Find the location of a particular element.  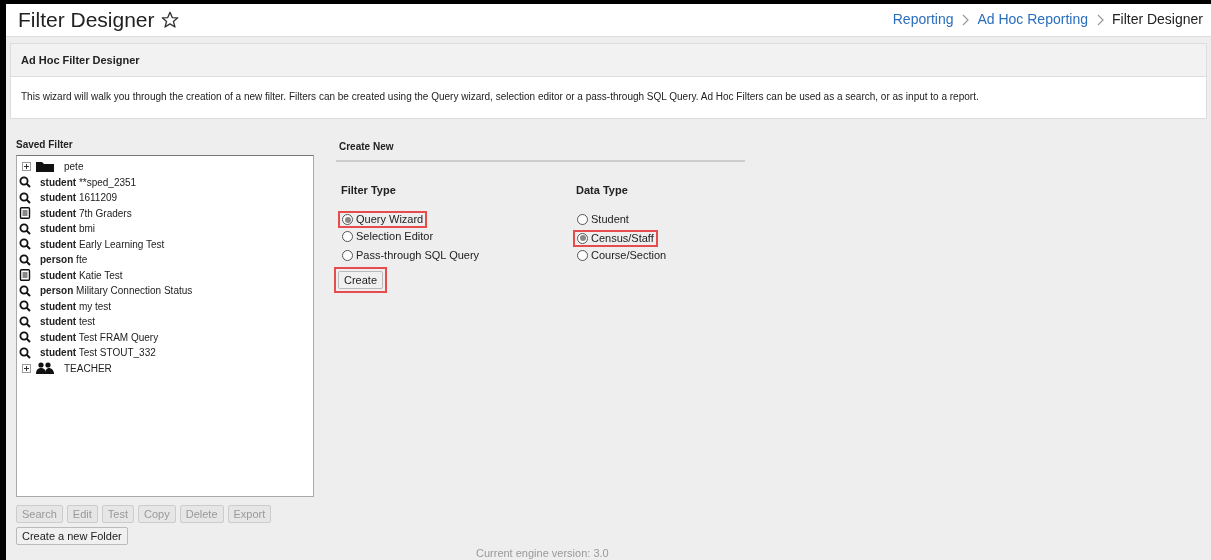

data-type-heading: Data Type is located at coordinates (602, 190).